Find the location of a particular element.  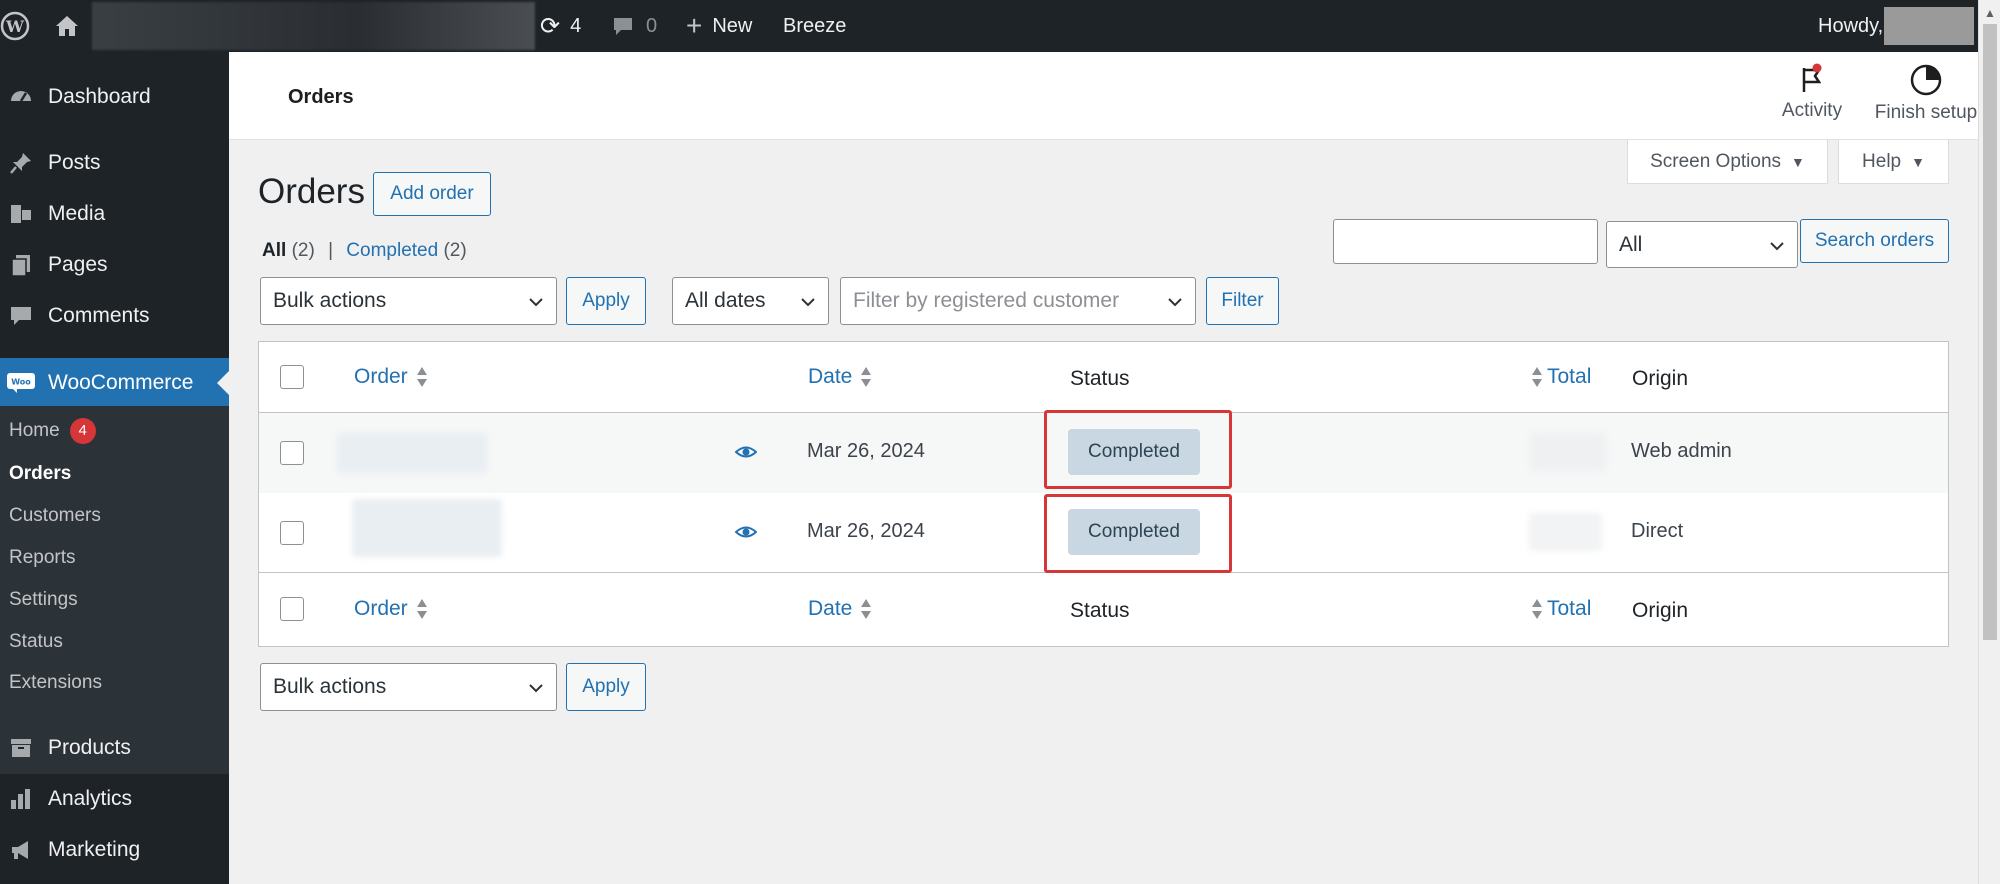

sidebar-item-analytics: Analytics is located at coordinates (114, 799).